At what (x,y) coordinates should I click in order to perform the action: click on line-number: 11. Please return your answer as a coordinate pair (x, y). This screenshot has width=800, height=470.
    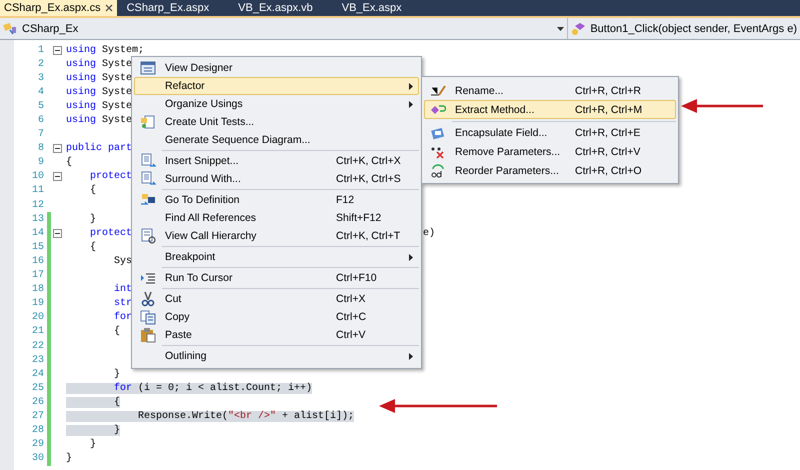
    Looking at the image, I should click on (37, 190).